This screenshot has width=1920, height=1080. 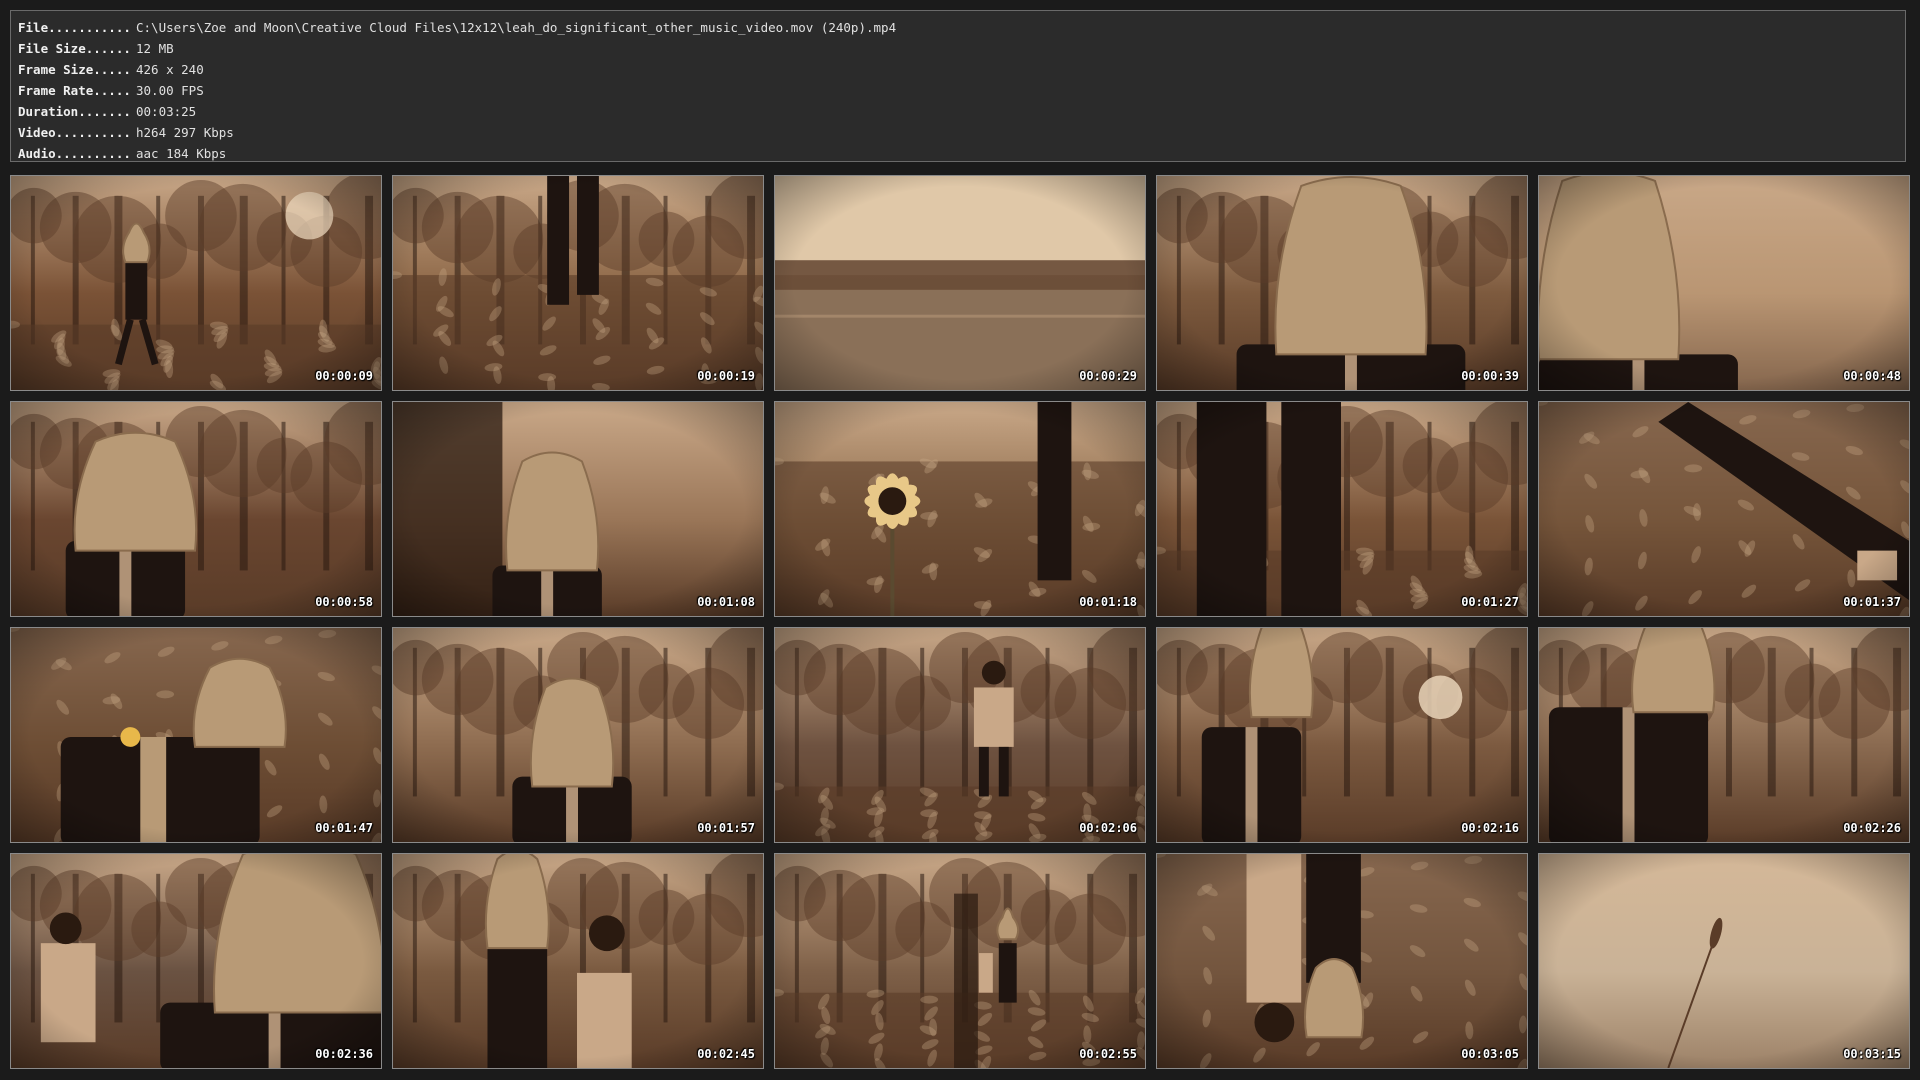 What do you see at coordinates (958, 69) in the screenshot?
I see `info-row: Frame Size..... 426 x 240` at bounding box center [958, 69].